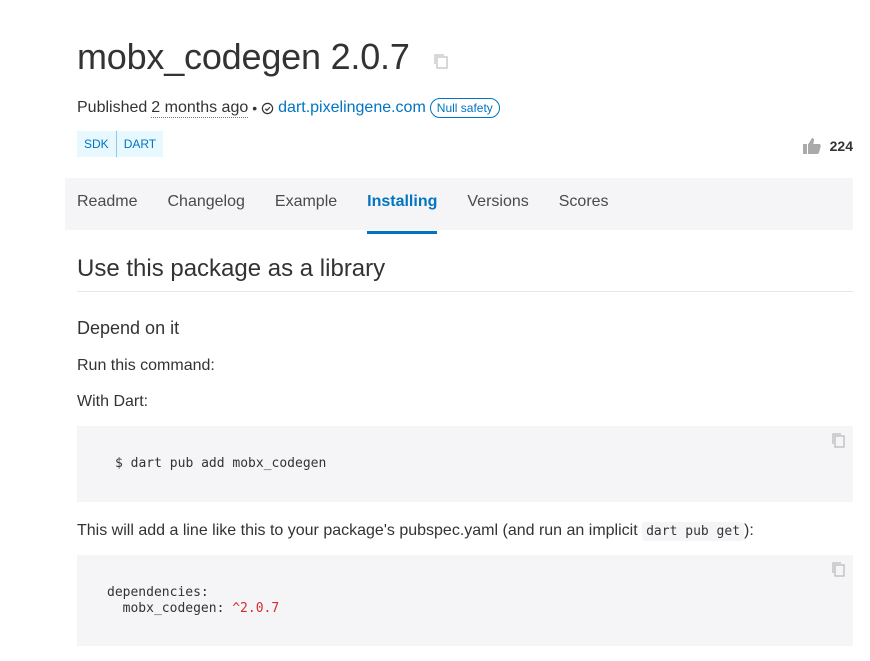 This screenshot has width=870, height=661. Describe the element at coordinates (146, 365) in the screenshot. I see `run-command-text: Run this command:` at that location.